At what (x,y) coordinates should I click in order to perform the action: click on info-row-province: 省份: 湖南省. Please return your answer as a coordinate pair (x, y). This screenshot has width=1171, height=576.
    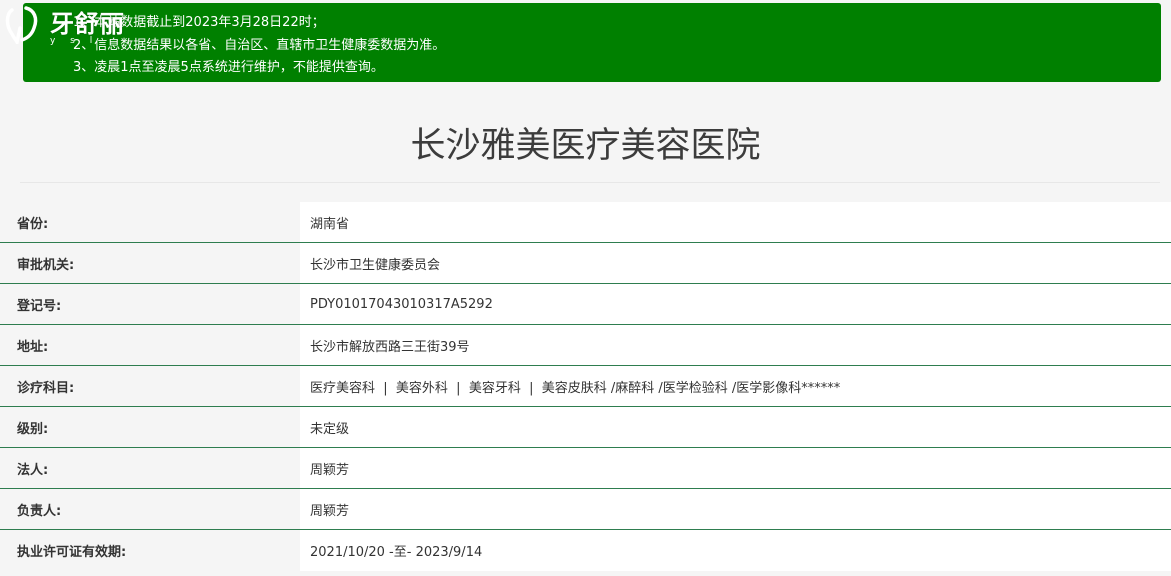
    Looking at the image, I should click on (585, 222).